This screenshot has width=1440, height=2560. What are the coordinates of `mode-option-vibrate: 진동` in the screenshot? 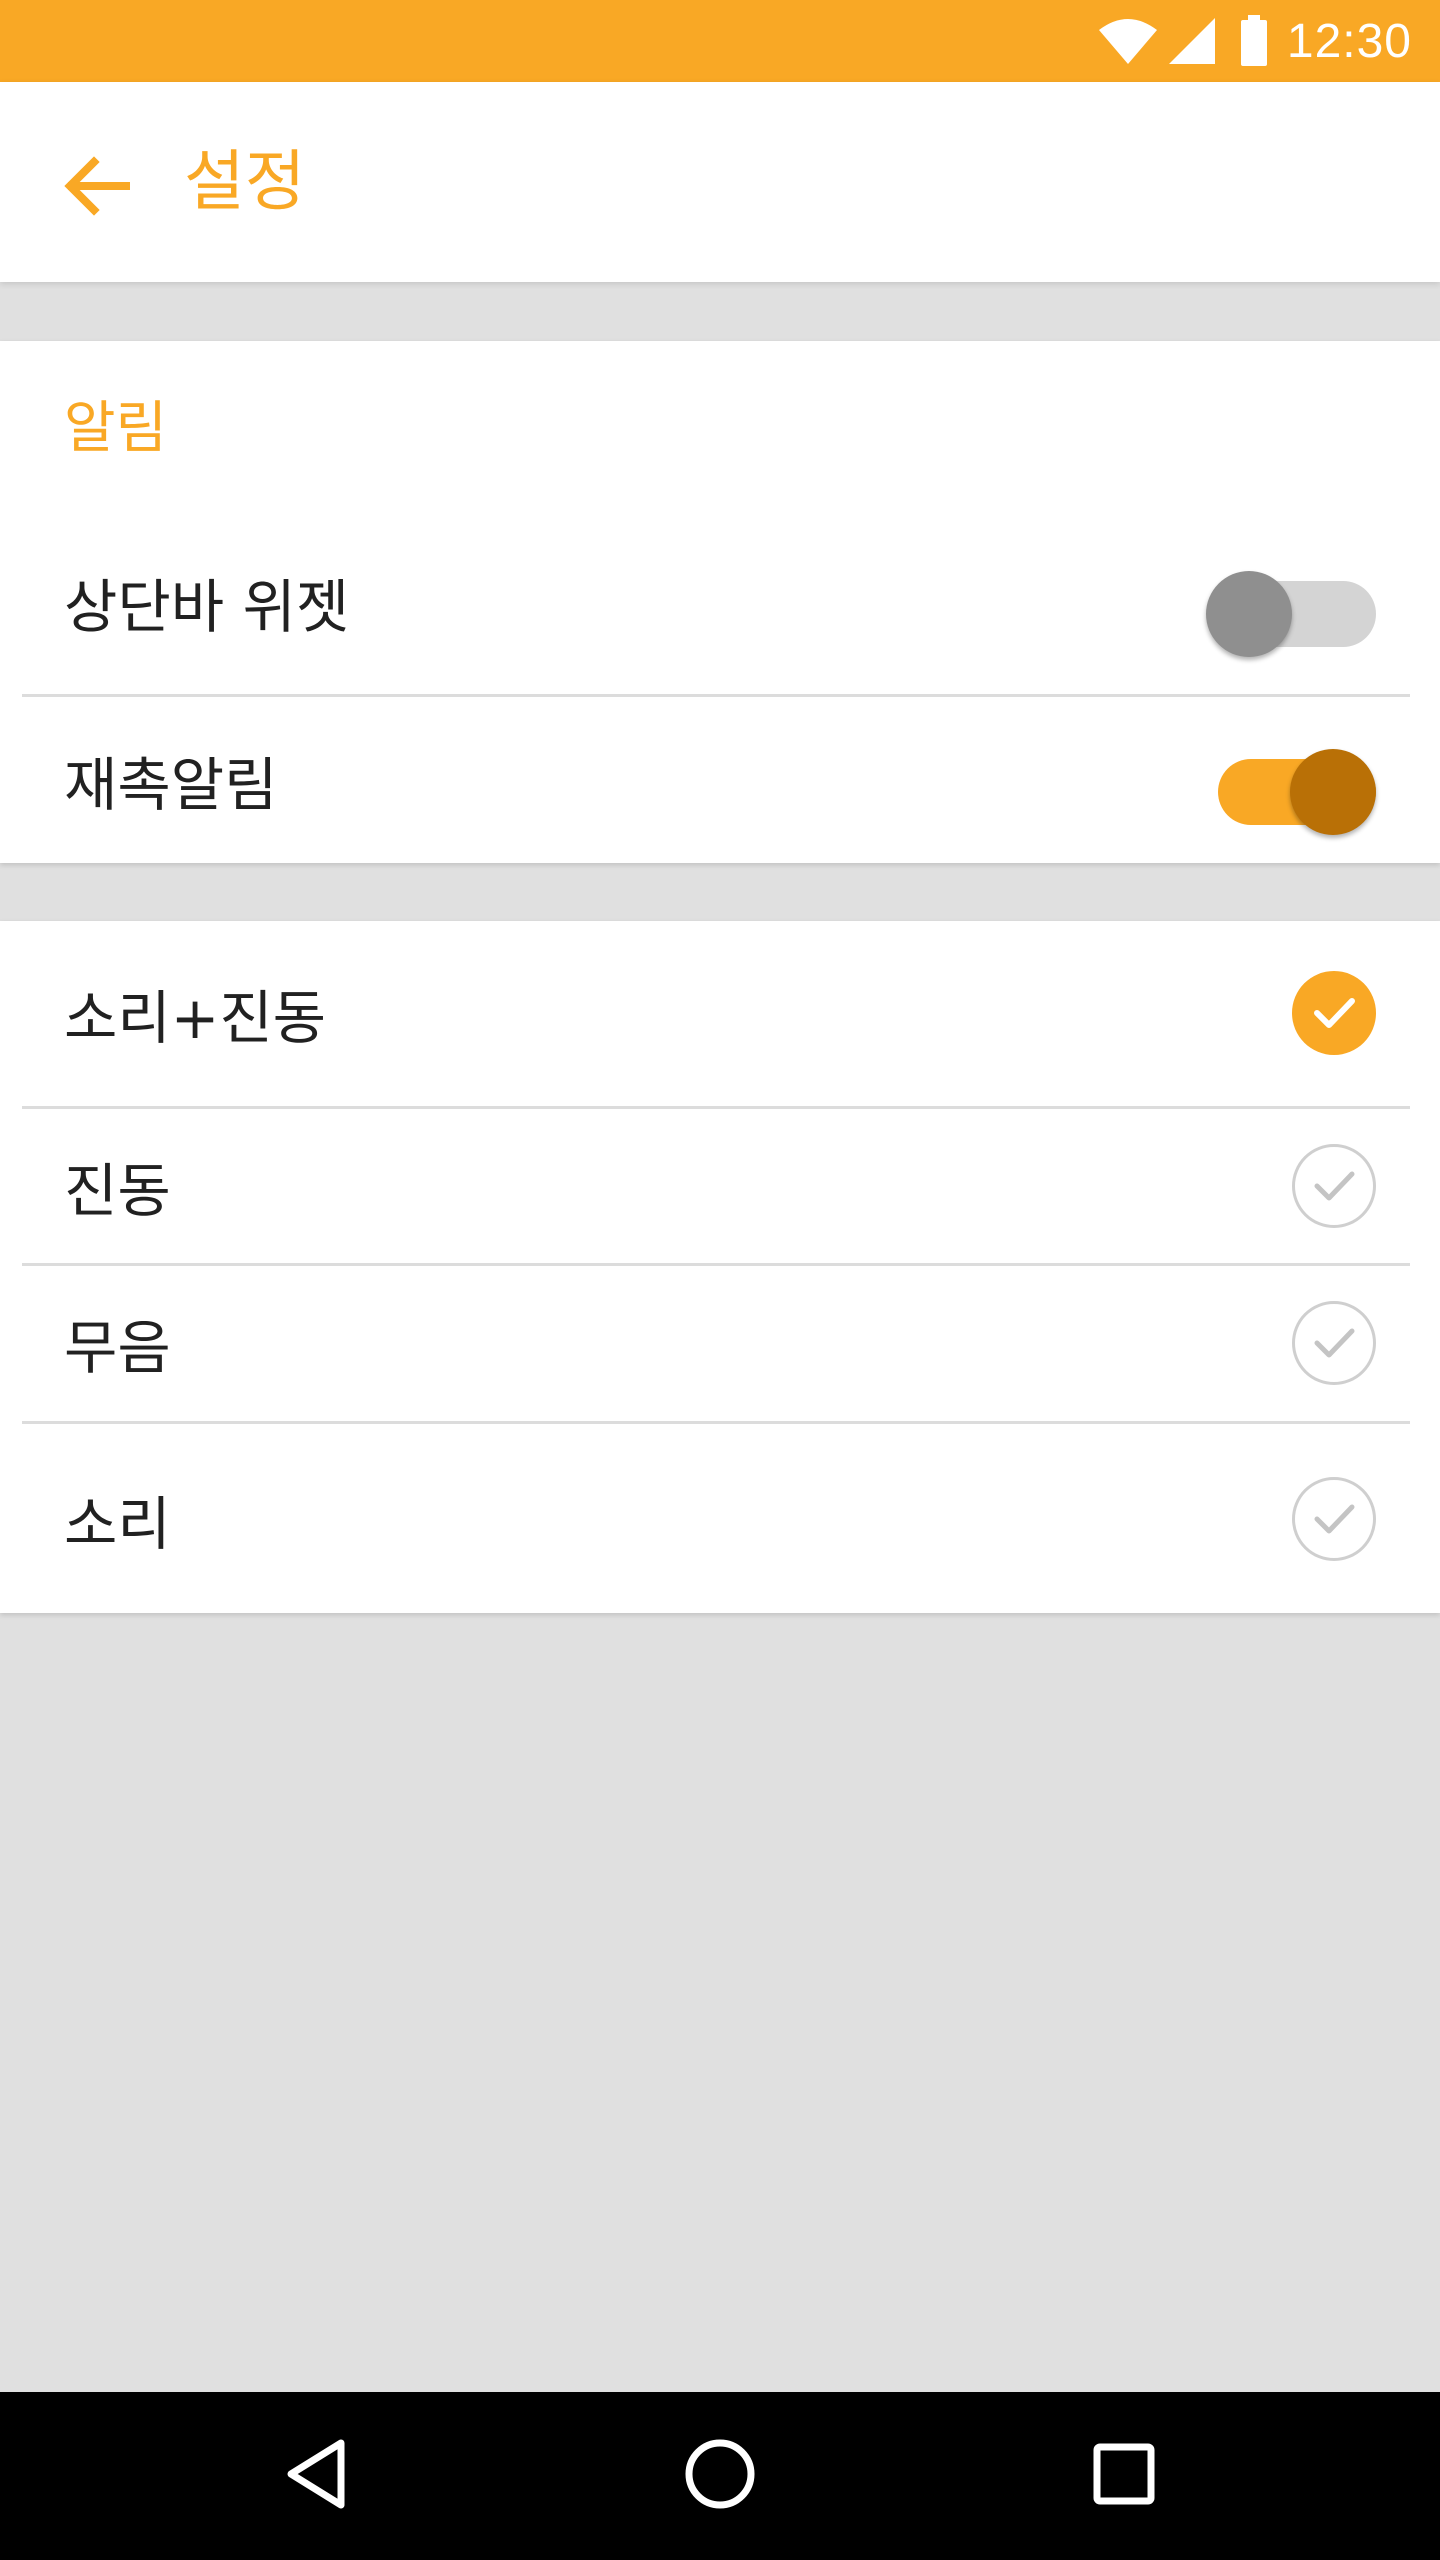 It's located at (720, 1186).